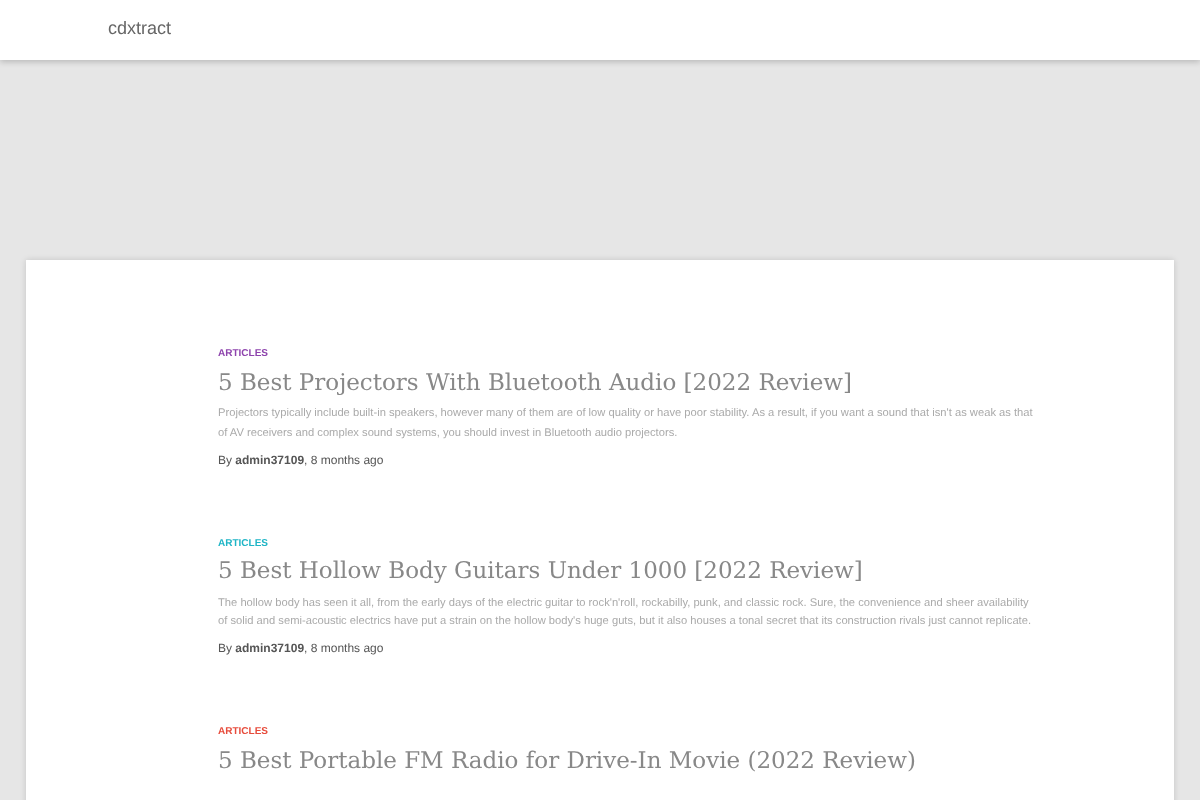 The width and height of the screenshot is (1200, 800). I want to click on post-title: 5 Best Hollow Body Guitars Under 1000 [2022 Review], so click(628, 572).